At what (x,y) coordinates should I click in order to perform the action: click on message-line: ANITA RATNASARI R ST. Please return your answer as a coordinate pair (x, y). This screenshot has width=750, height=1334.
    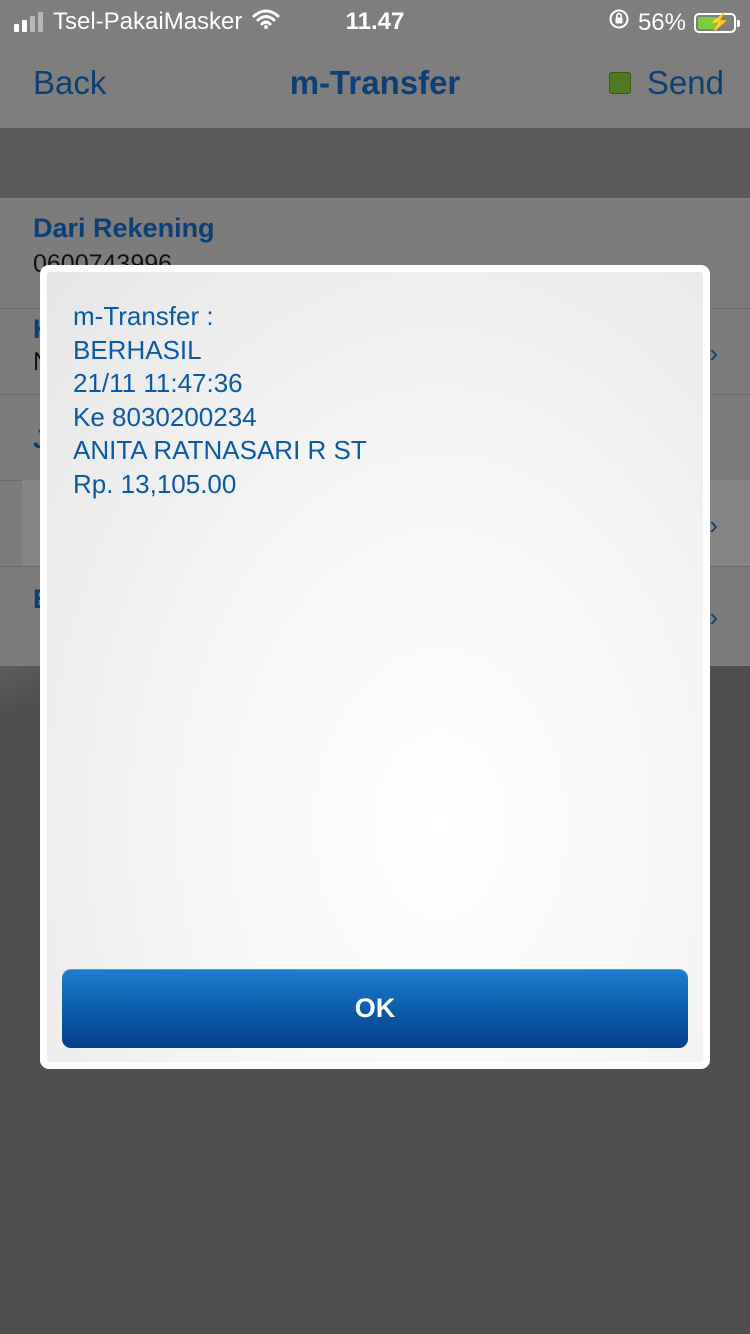
    Looking at the image, I should click on (220, 450).